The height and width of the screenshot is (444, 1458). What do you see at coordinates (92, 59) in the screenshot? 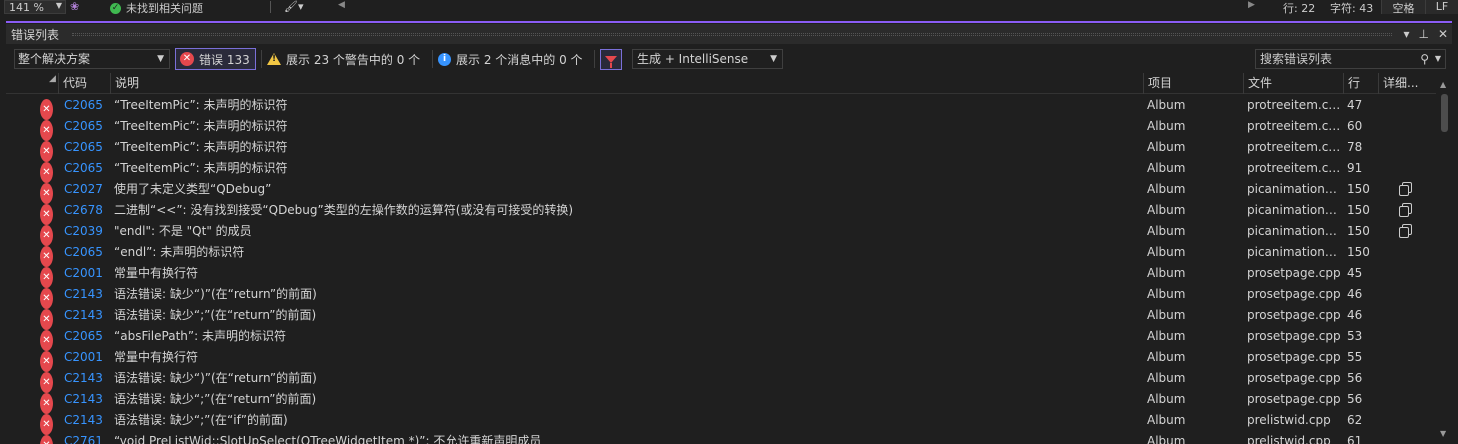
I see `scope-dropdown: 整个解决方案 ▼` at bounding box center [92, 59].